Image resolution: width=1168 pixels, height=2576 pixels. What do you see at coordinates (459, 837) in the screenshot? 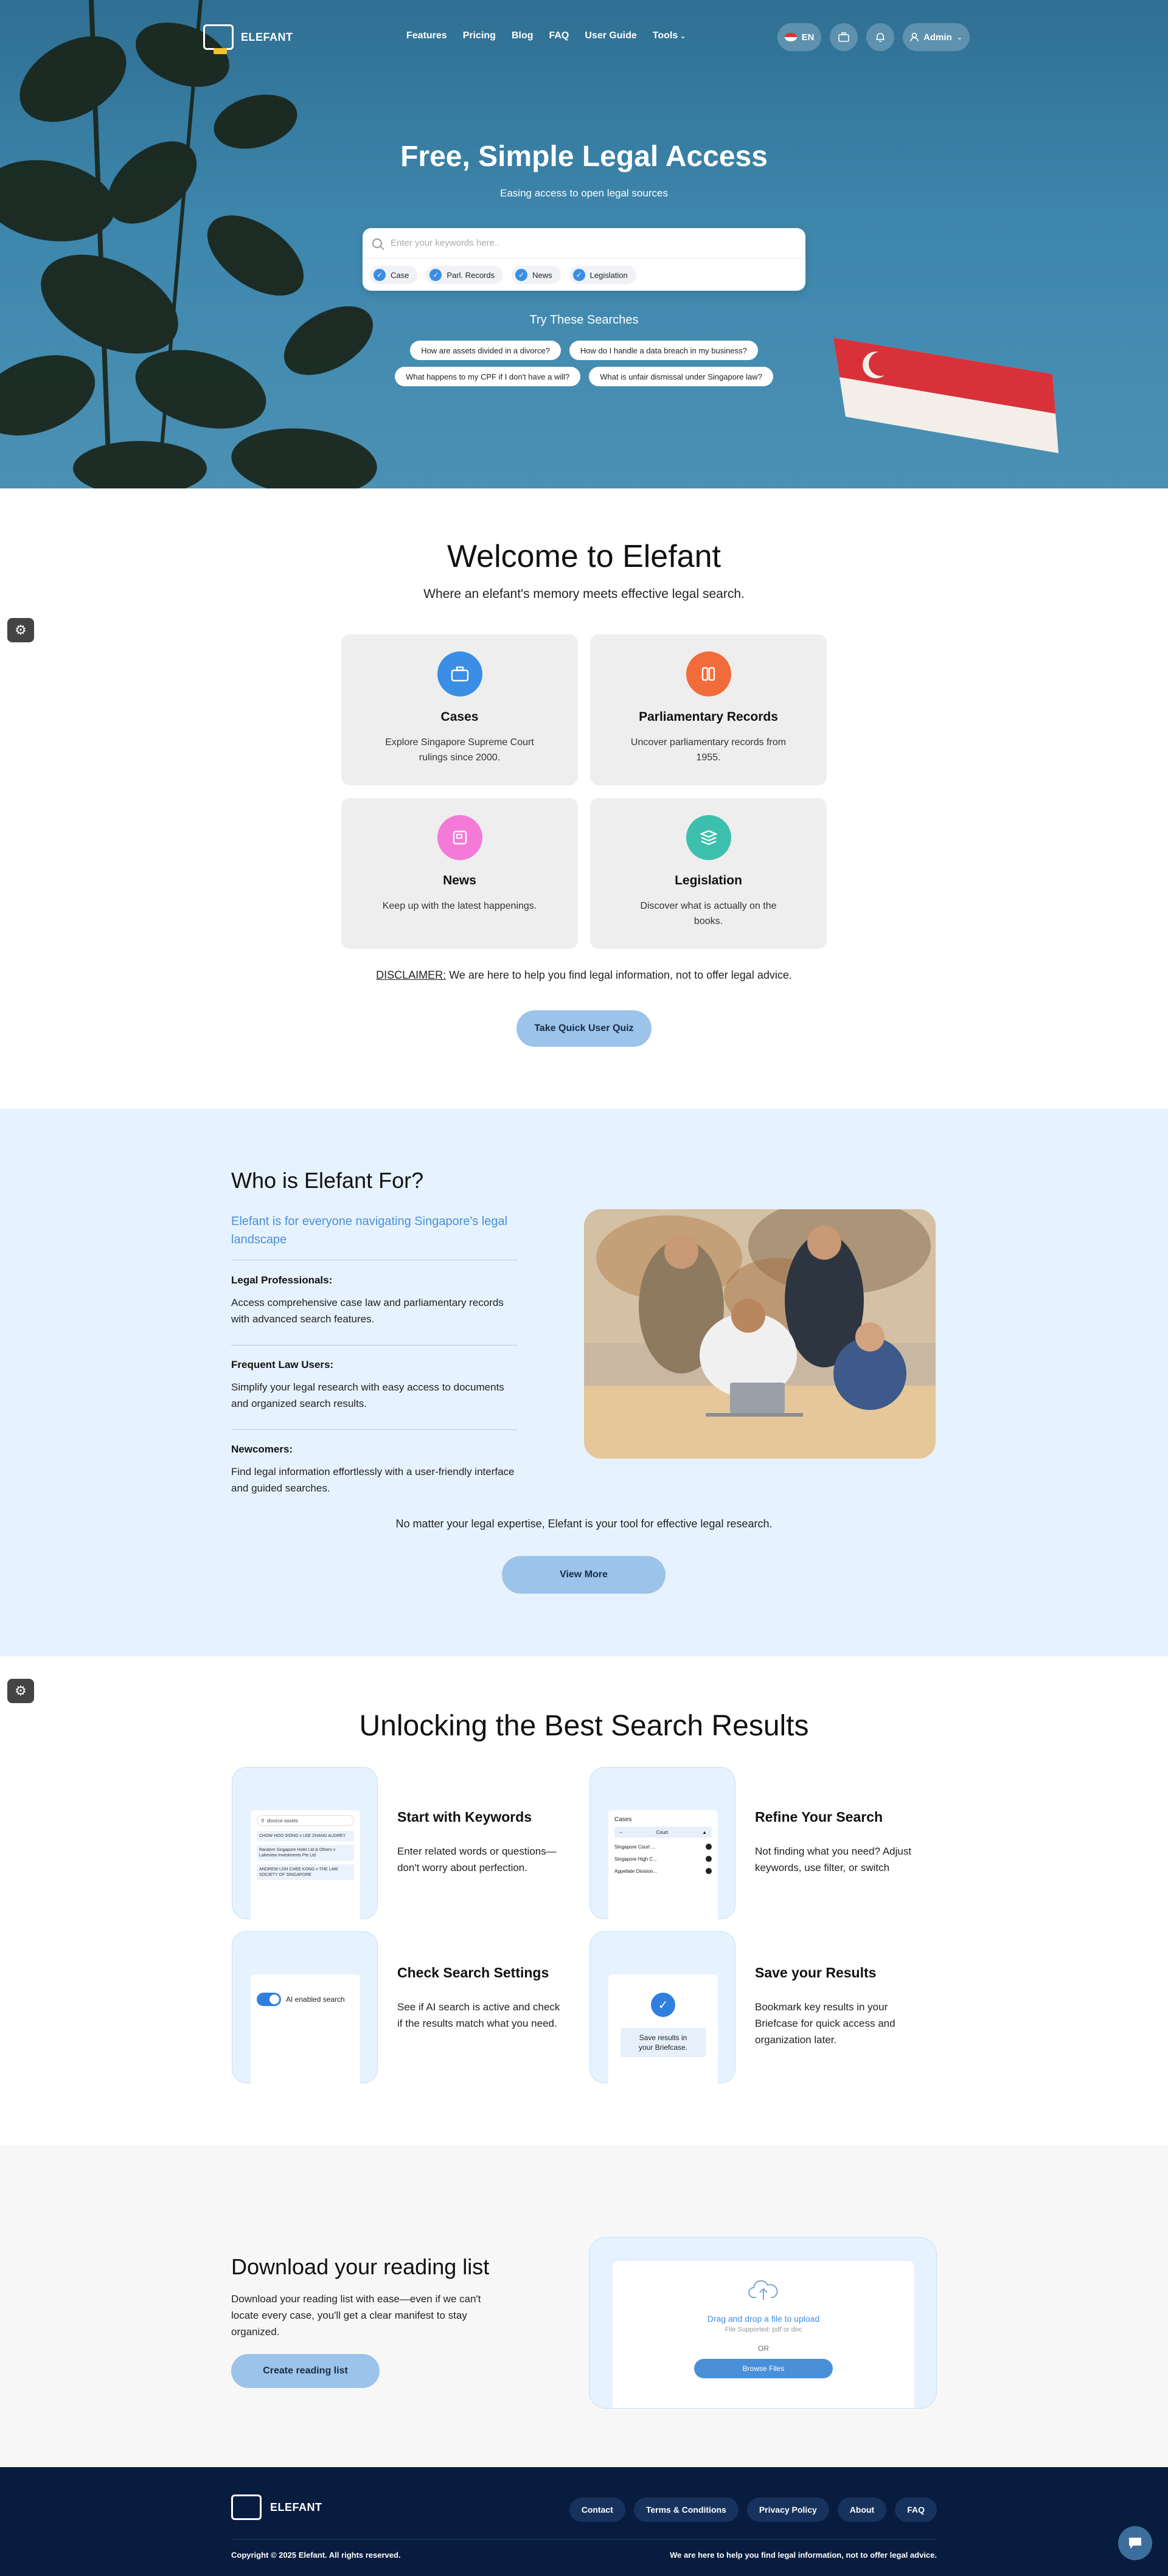
I see `newspaper-icon` at bounding box center [459, 837].